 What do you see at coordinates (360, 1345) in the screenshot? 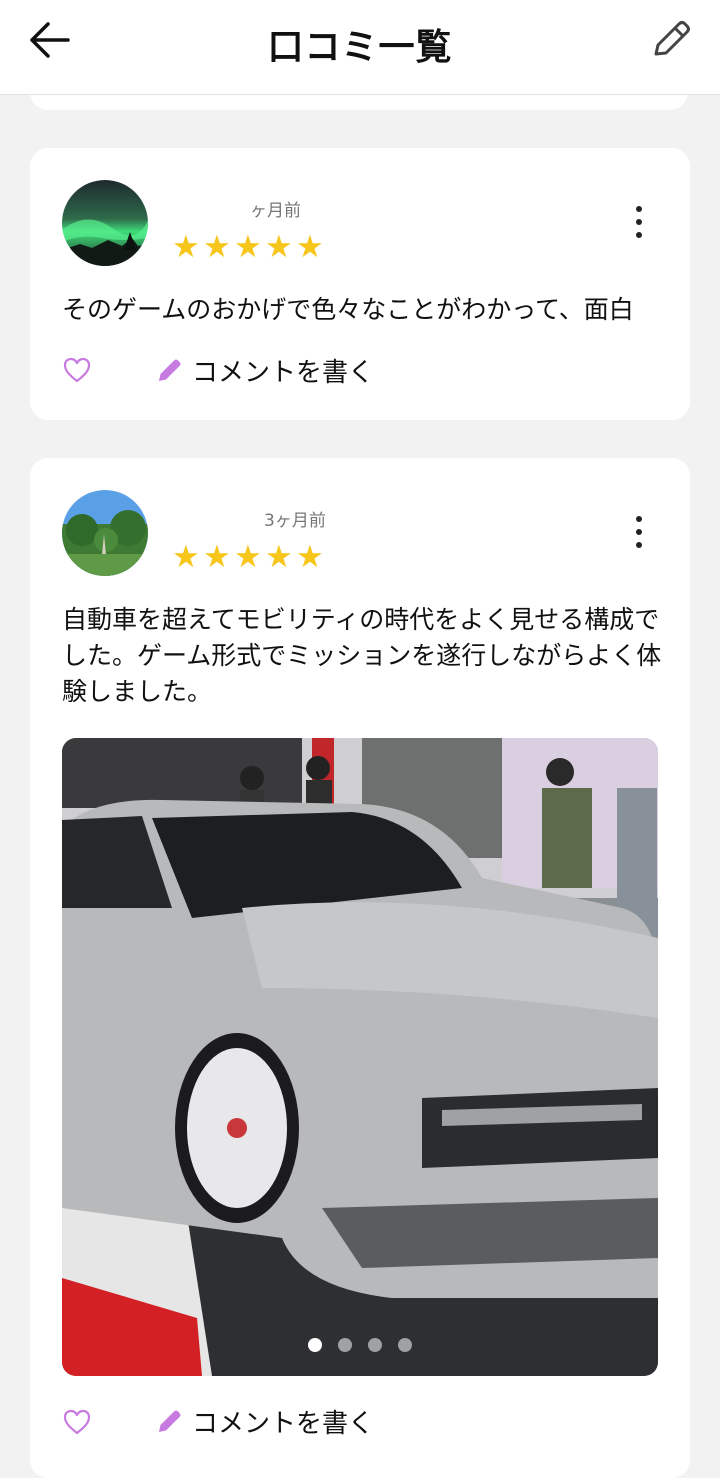
I see `carousel-indicator` at bounding box center [360, 1345].